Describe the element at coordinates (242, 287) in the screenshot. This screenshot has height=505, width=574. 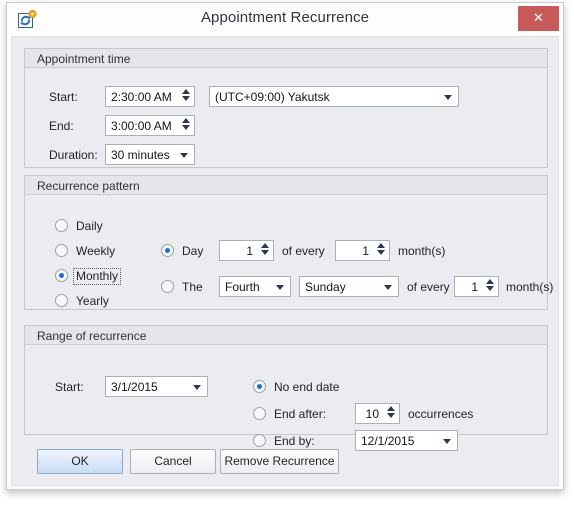
I see `ordinal-value: Fourth` at that location.